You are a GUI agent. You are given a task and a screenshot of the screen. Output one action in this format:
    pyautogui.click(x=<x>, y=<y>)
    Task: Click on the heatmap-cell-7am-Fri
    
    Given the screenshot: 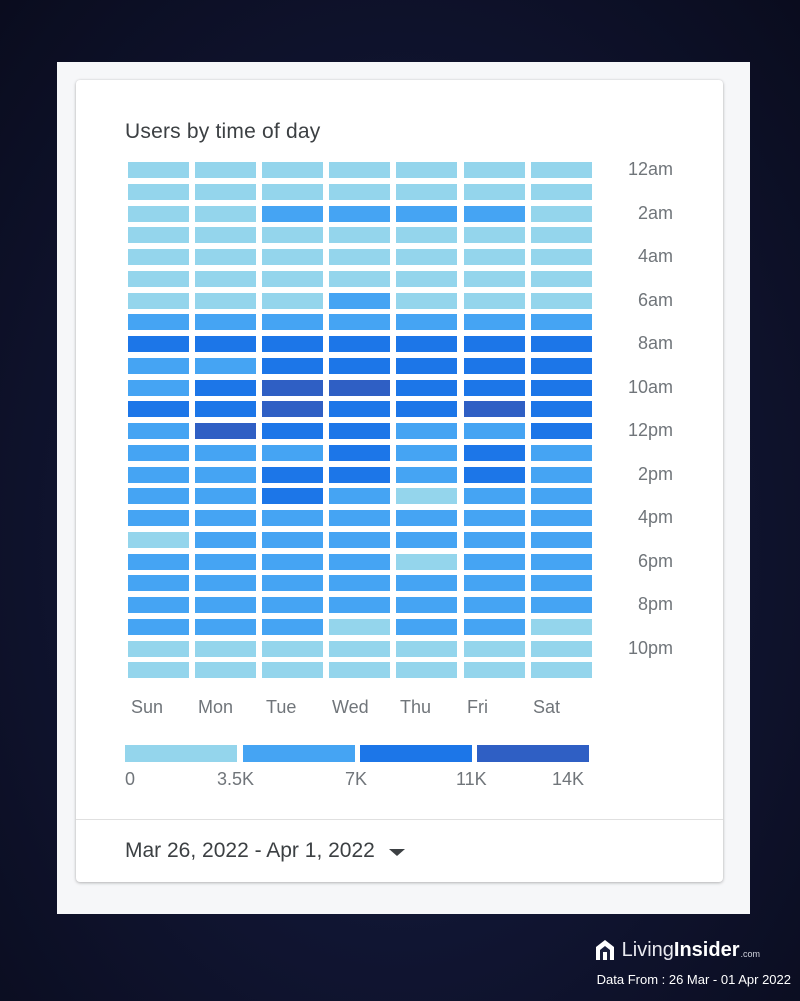 What is the action you would take?
    pyautogui.click(x=494, y=322)
    